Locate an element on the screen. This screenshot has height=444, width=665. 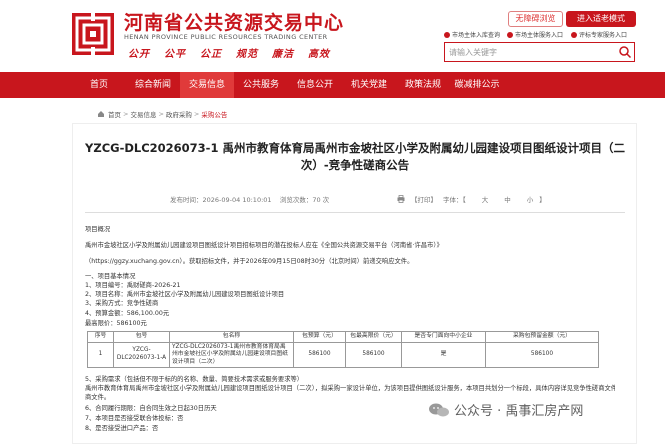
table-header: 序号 is located at coordinates (100, 337).